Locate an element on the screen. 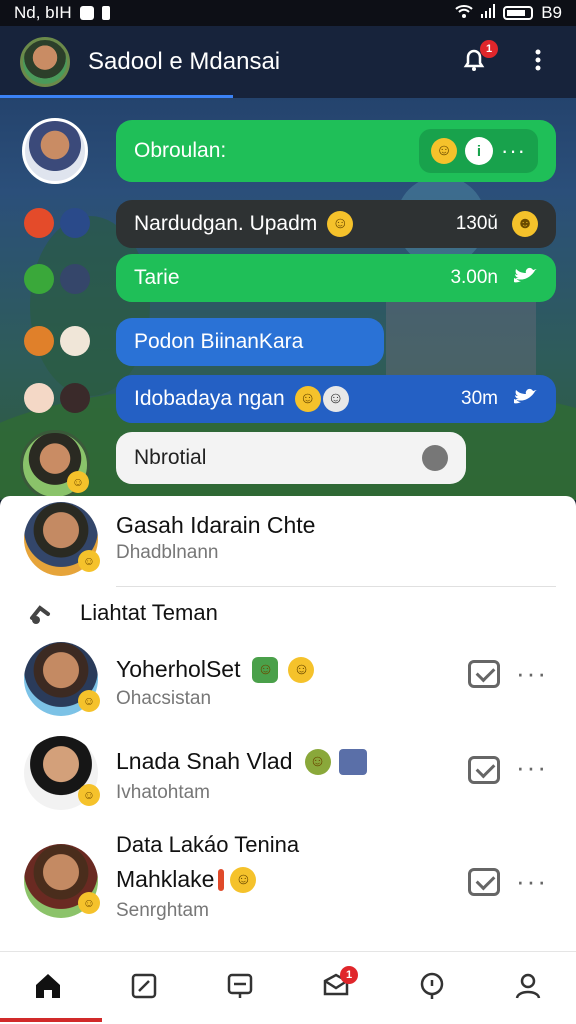 The width and height of the screenshot is (576, 1024). chat-title: Sadool e Mdansai is located at coordinates (272, 62).